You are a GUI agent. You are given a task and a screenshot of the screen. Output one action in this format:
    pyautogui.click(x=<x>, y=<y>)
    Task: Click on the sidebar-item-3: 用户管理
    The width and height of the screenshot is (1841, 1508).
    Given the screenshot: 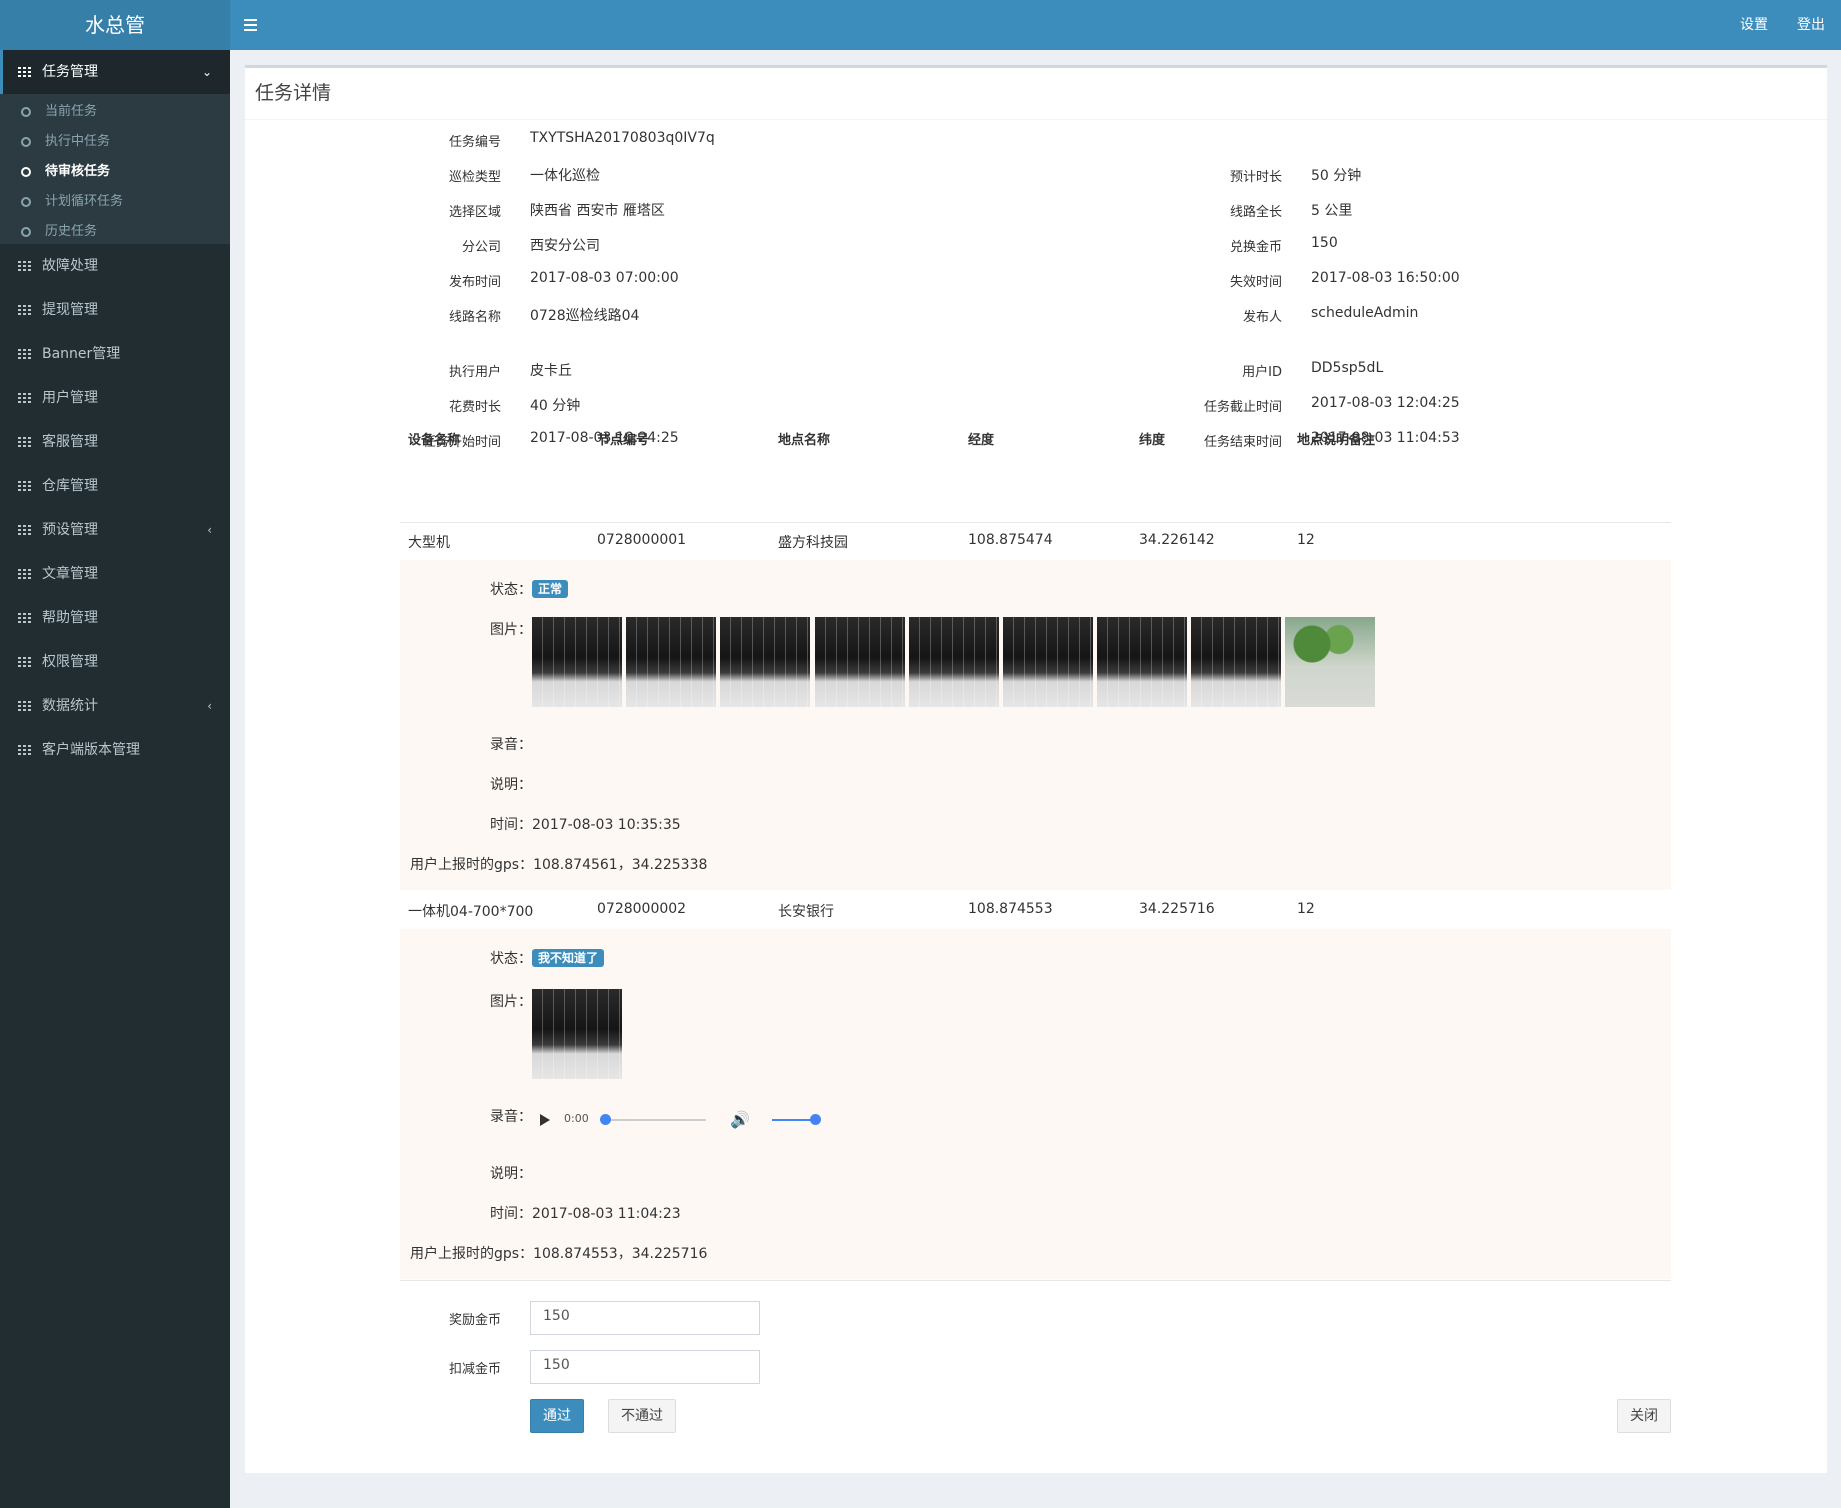 What is the action you would take?
    pyautogui.click(x=115, y=398)
    